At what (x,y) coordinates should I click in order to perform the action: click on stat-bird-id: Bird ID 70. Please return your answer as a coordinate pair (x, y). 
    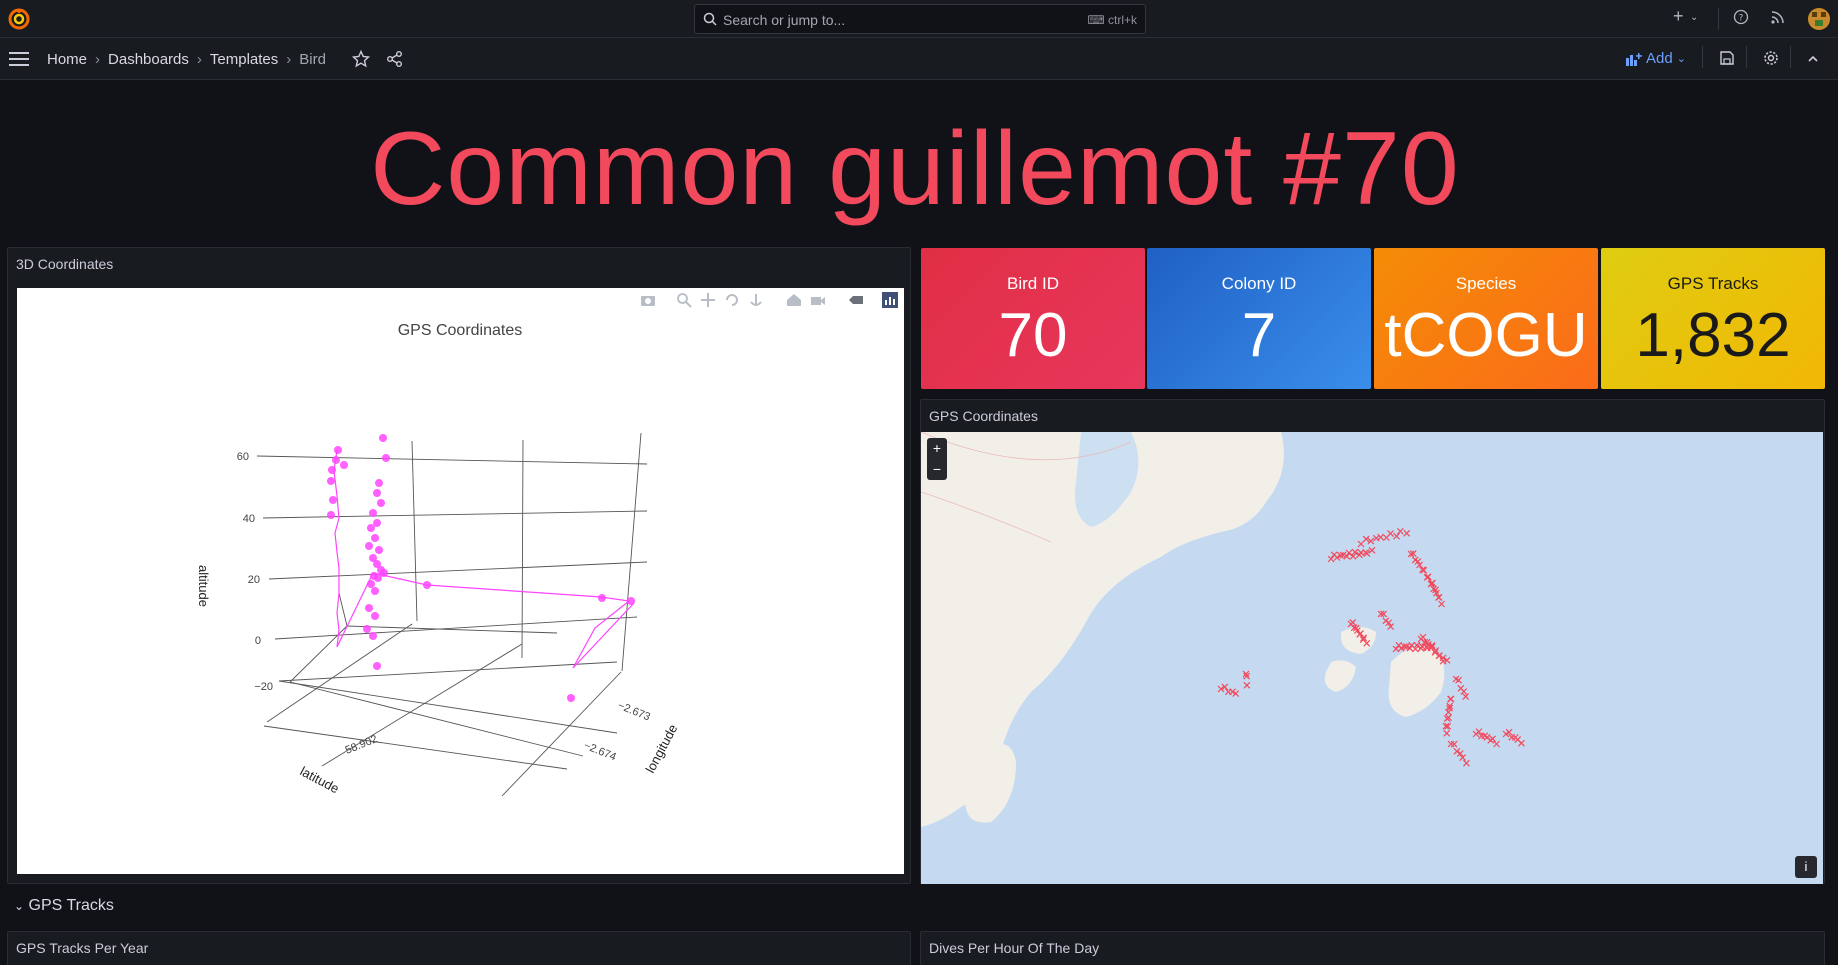
    Looking at the image, I should click on (1033, 318).